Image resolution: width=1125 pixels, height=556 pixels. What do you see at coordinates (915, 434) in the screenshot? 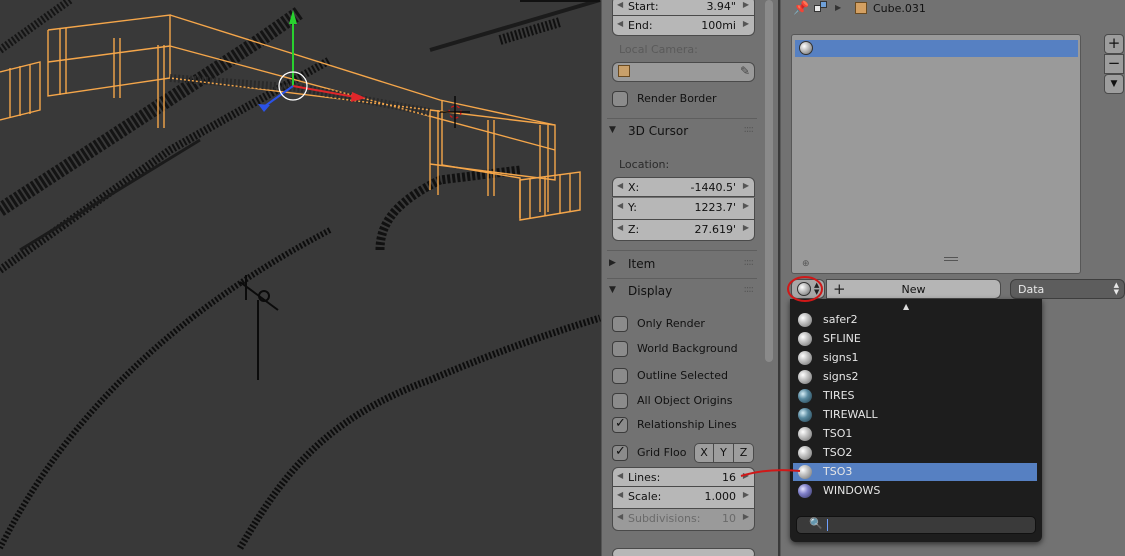
I see `menu-item-material: TSO1` at bounding box center [915, 434].